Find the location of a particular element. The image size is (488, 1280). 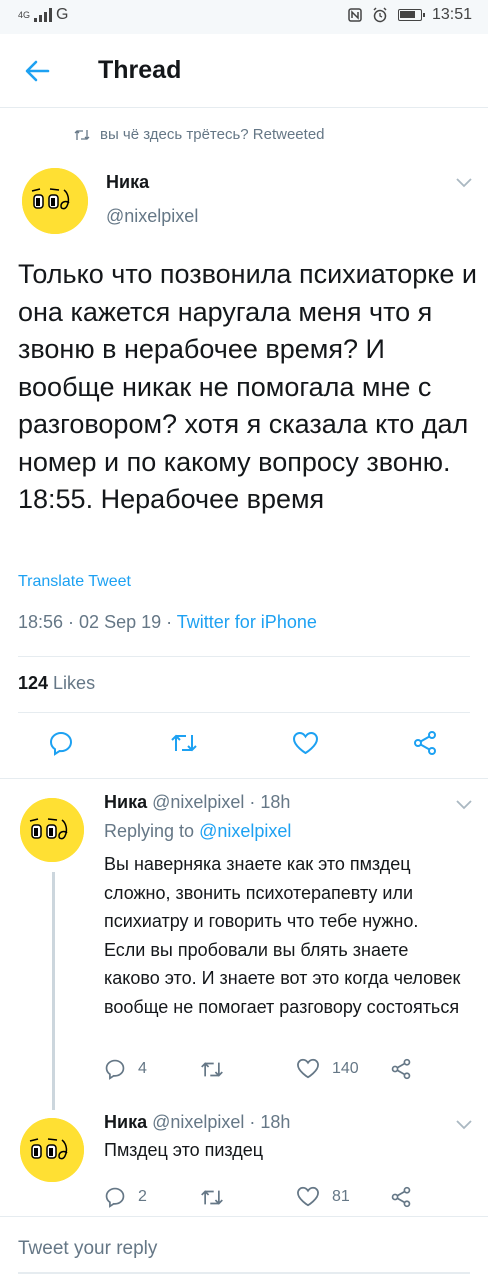

clock: 13:51 is located at coordinates (451, 14).